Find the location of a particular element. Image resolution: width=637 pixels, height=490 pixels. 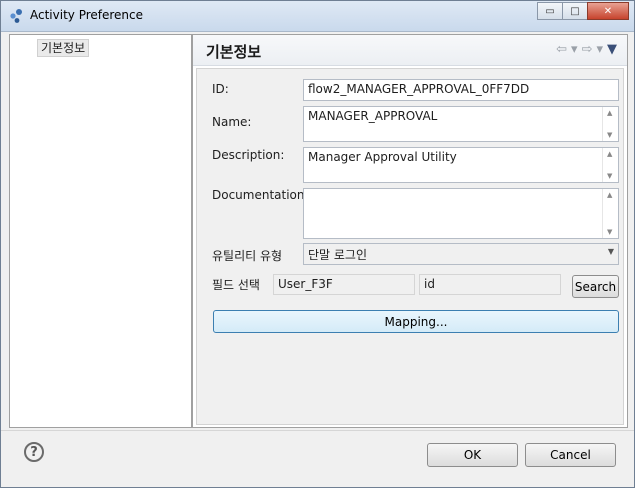

name-value: MANAGER_APPROVAL is located at coordinates (373, 116).